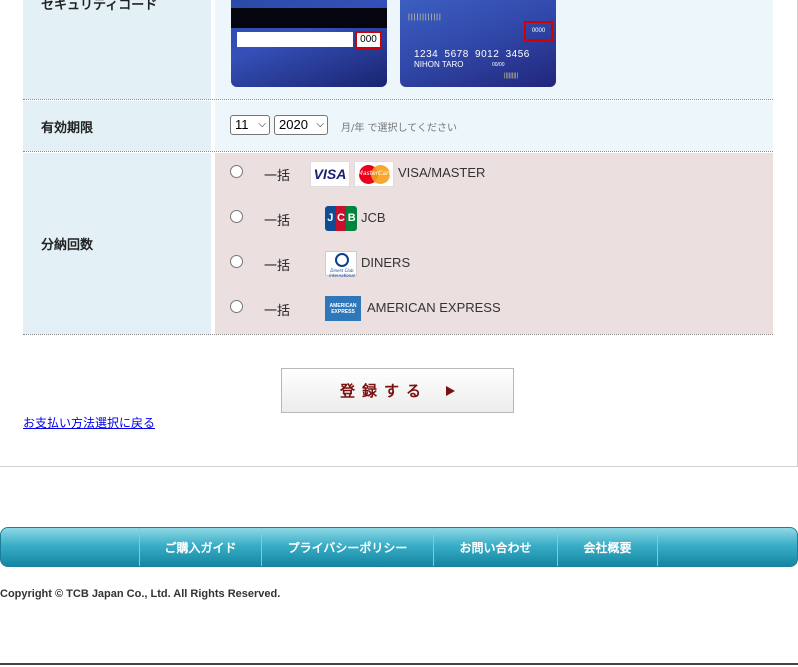 Image resolution: width=798 pixels, height=667 pixels. I want to click on card-front-code: 0000, so click(538, 31).